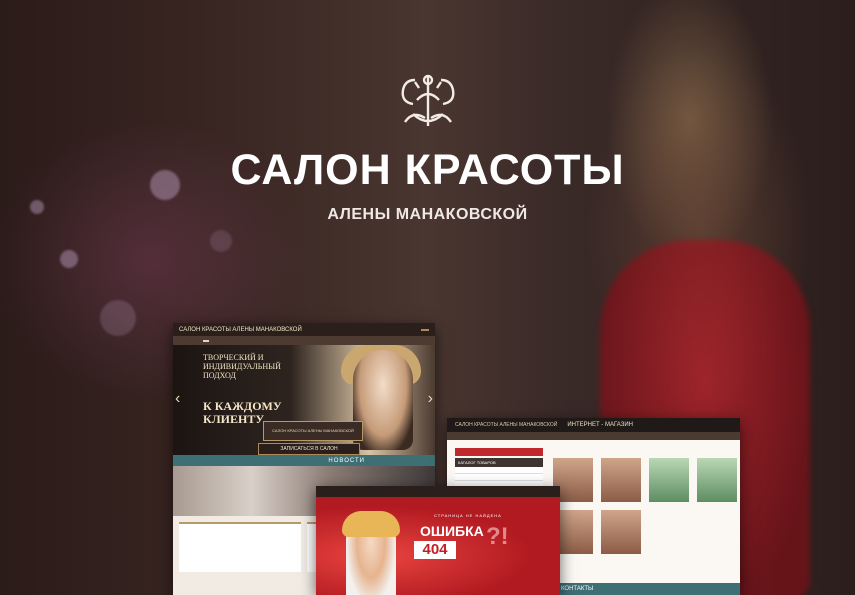 This screenshot has height=595, width=855. I want to click on error-page-header, so click(438, 491).